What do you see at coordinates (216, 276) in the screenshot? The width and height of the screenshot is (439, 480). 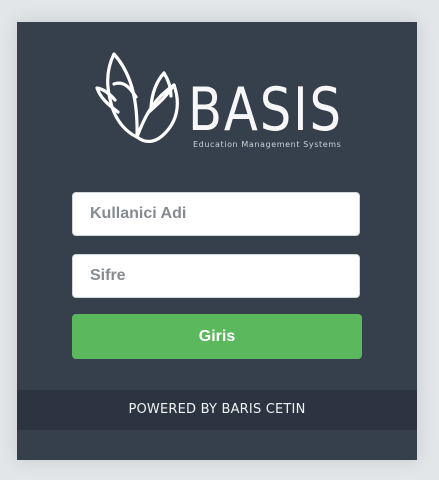 I see `password-input` at bounding box center [216, 276].